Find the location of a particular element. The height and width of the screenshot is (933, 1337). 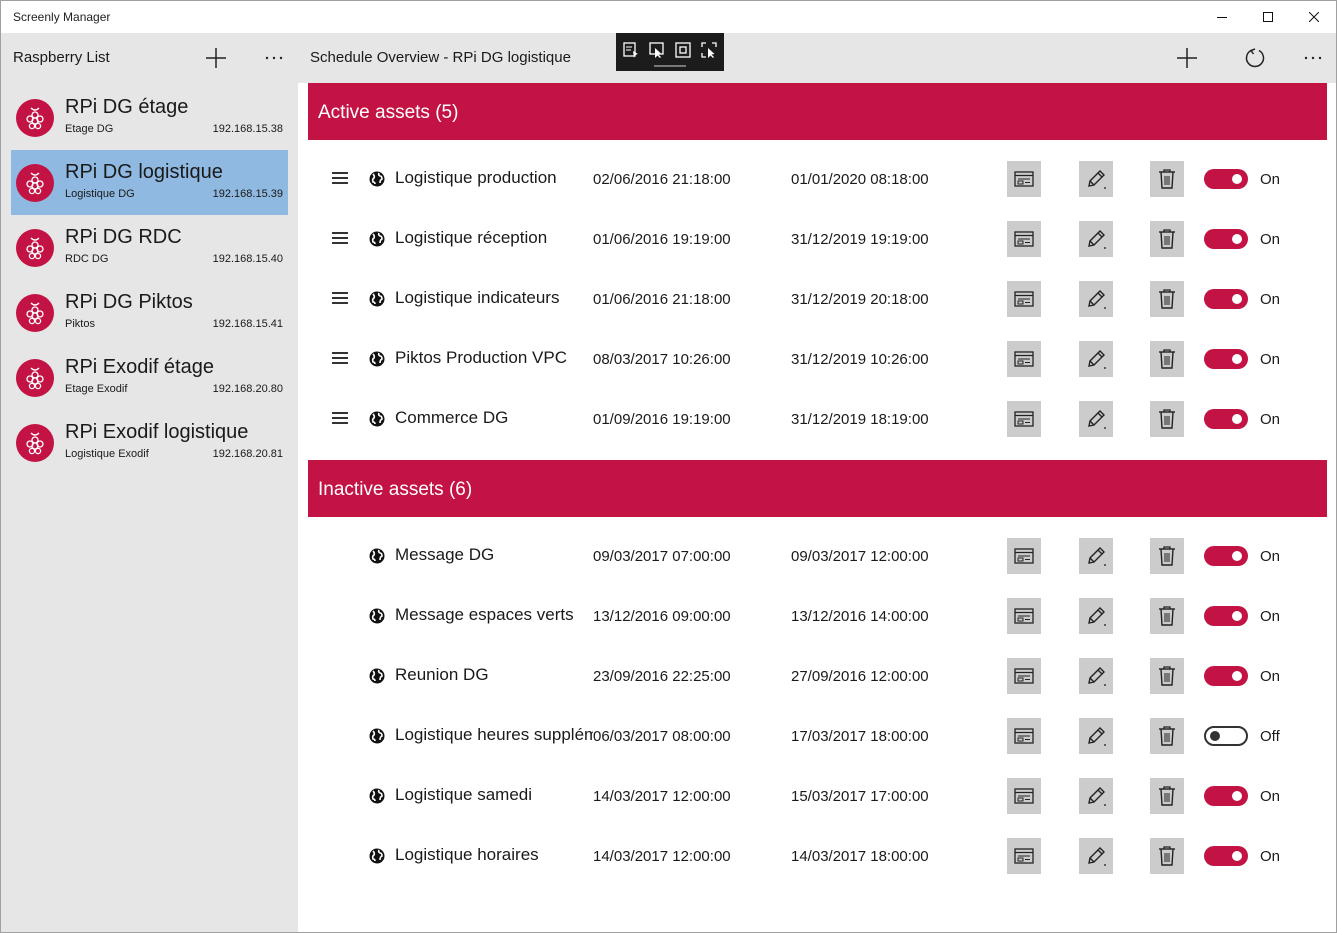

asset-start-date: 06/03/2017 08:00:00 is located at coordinates (662, 736).